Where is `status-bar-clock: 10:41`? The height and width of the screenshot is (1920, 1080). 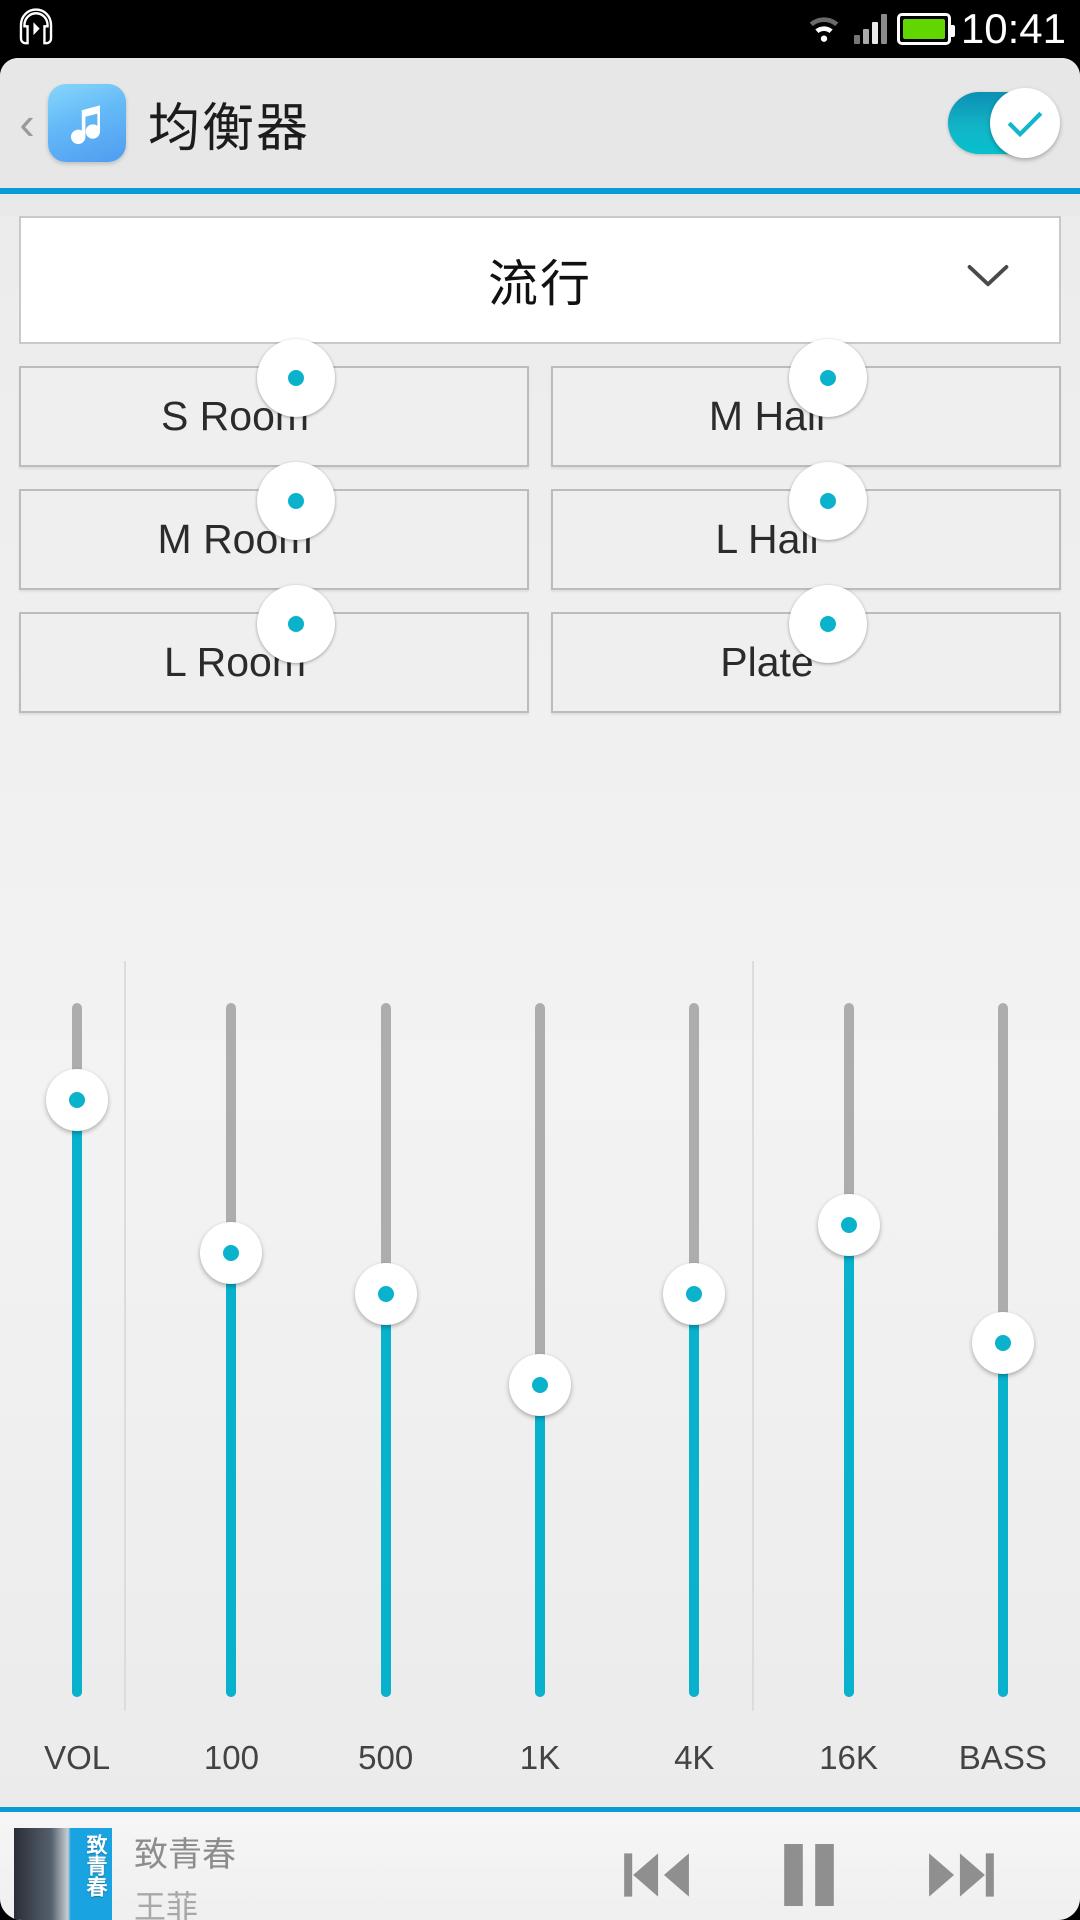 status-bar-clock: 10:41 is located at coordinates (1013, 28).